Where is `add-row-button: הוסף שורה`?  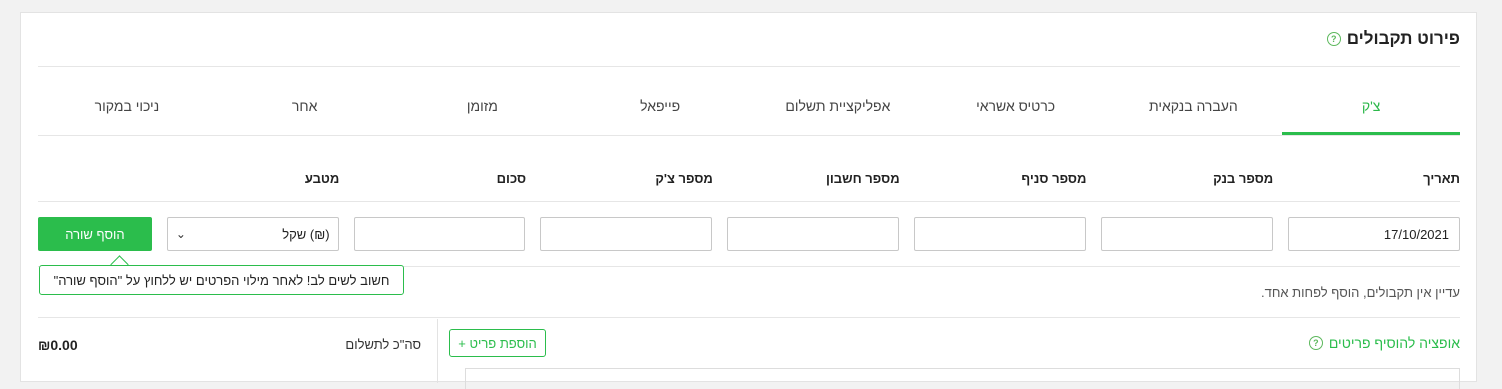
add-row-button: הוסף שורה is located at coordinates (95, 234).